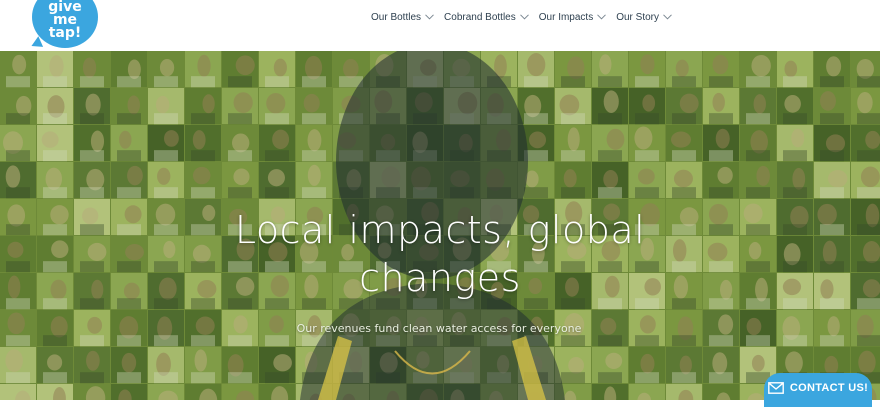  I want to click on nav-item-cobrand-bottles: Cobrand Bottles, so click(486, 17).